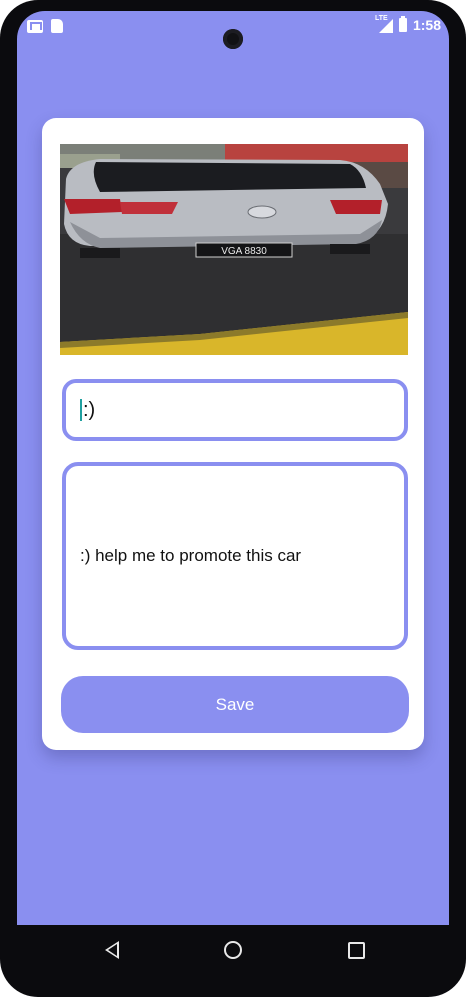 The width and height of the screenshot is (466, 997). I want to click on back-icon, so click(112, 950).